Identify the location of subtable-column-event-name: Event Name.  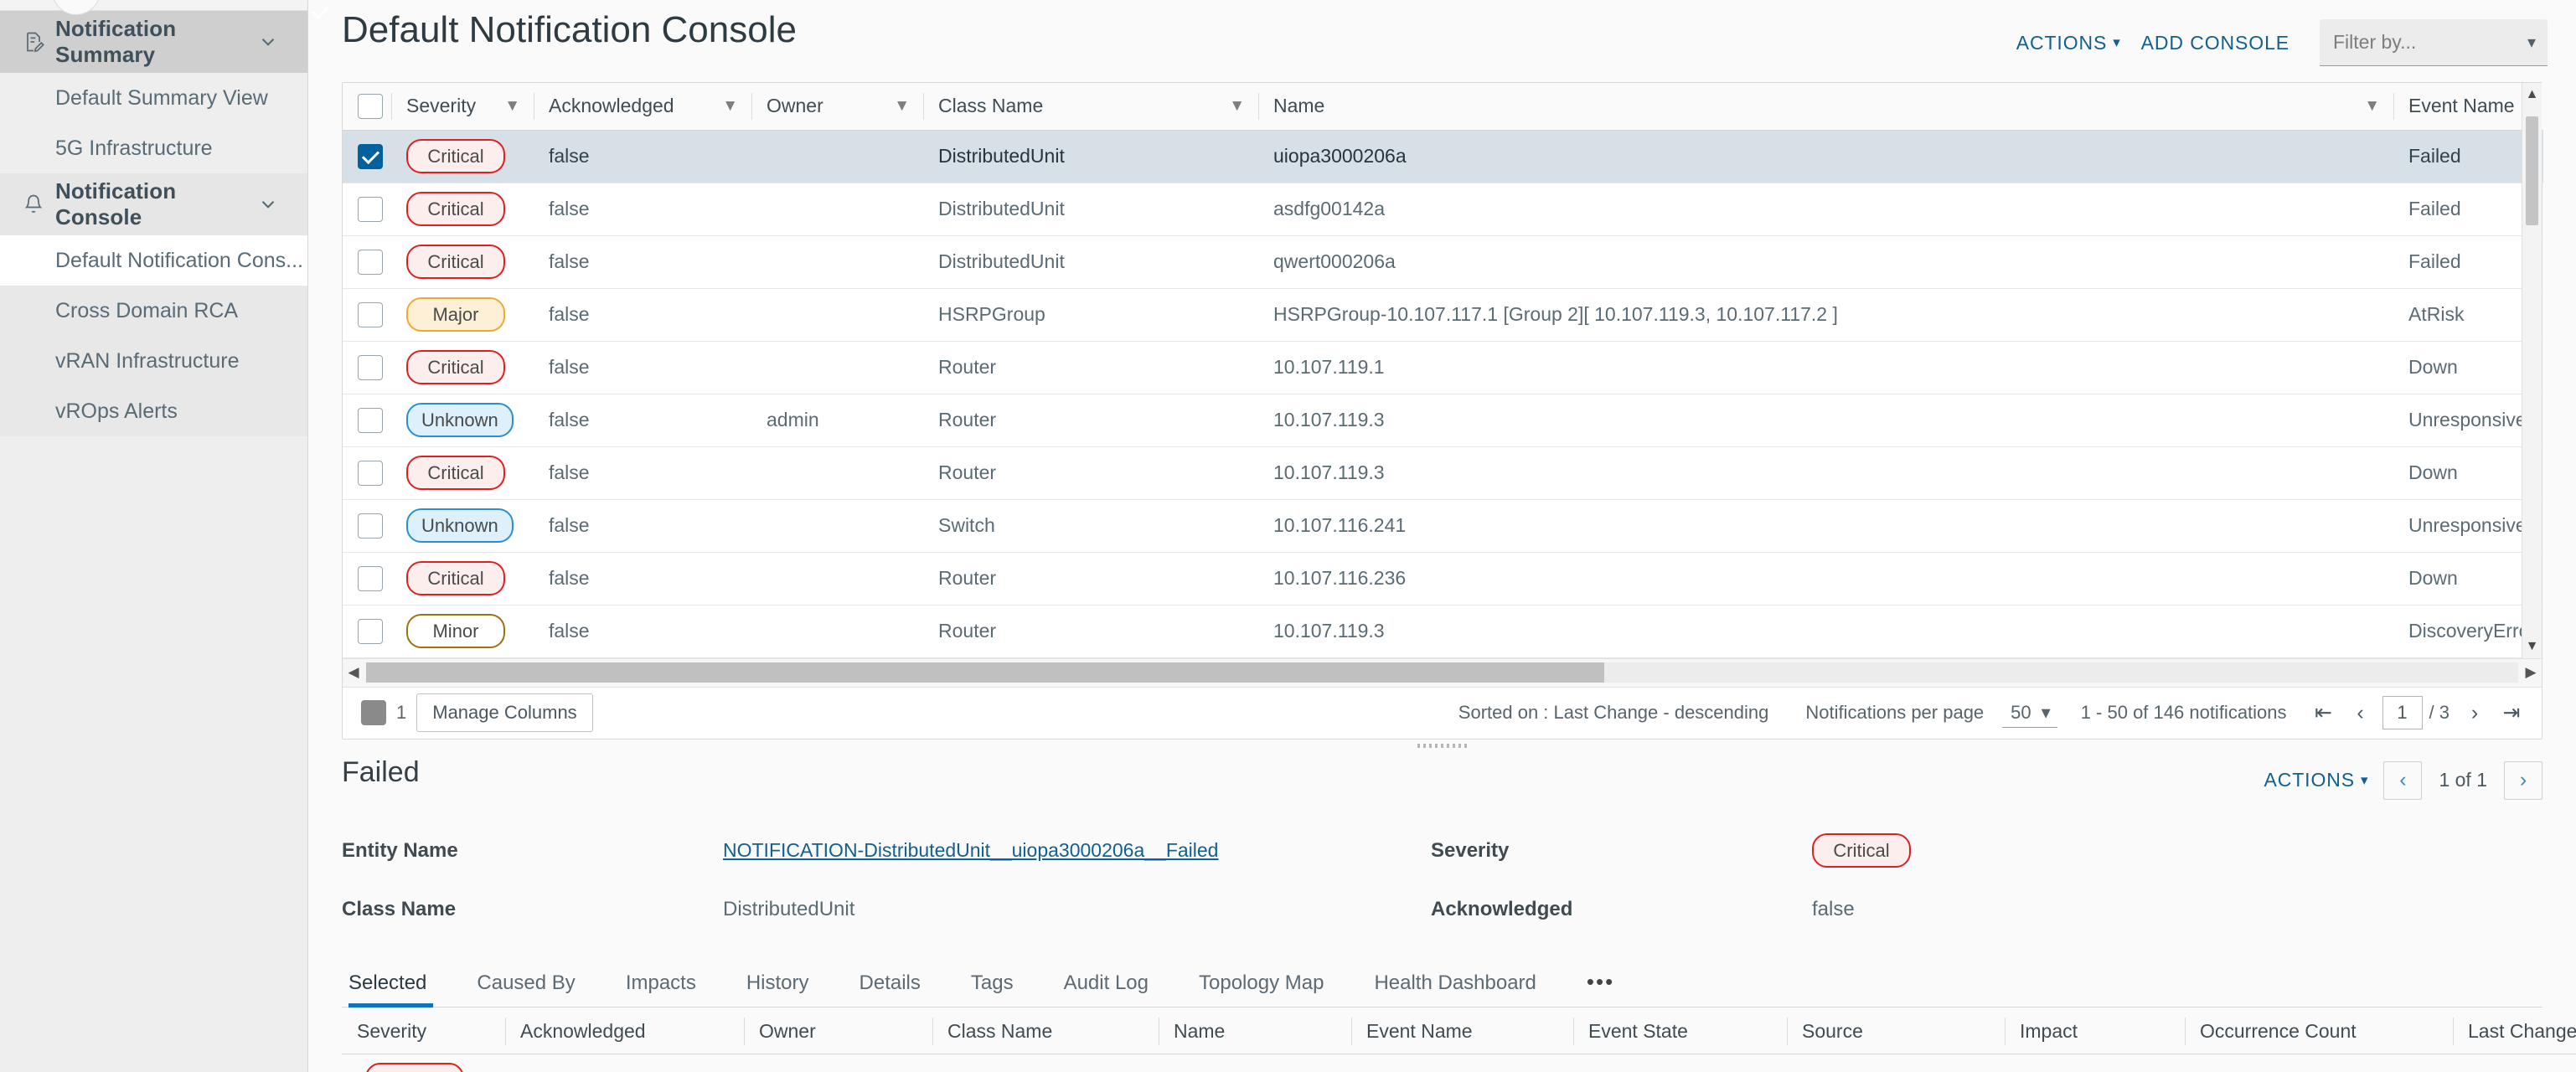
(1462, 1031).